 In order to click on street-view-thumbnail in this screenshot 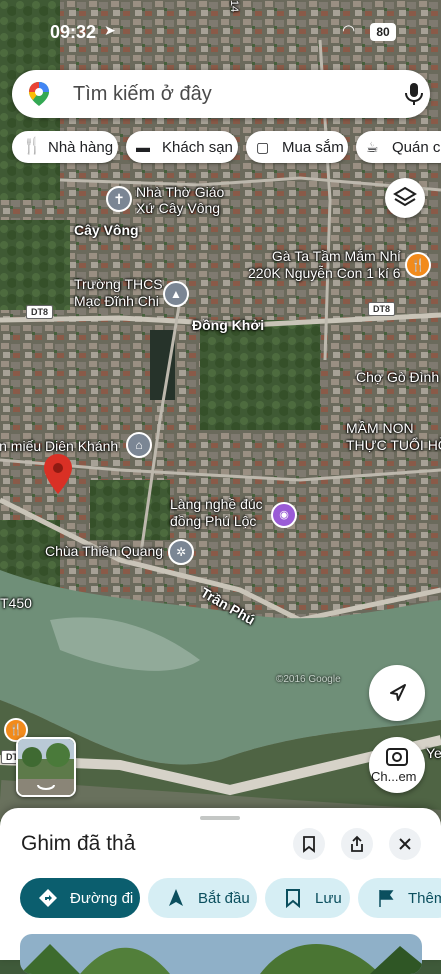, I will do `click(46, 767)`.